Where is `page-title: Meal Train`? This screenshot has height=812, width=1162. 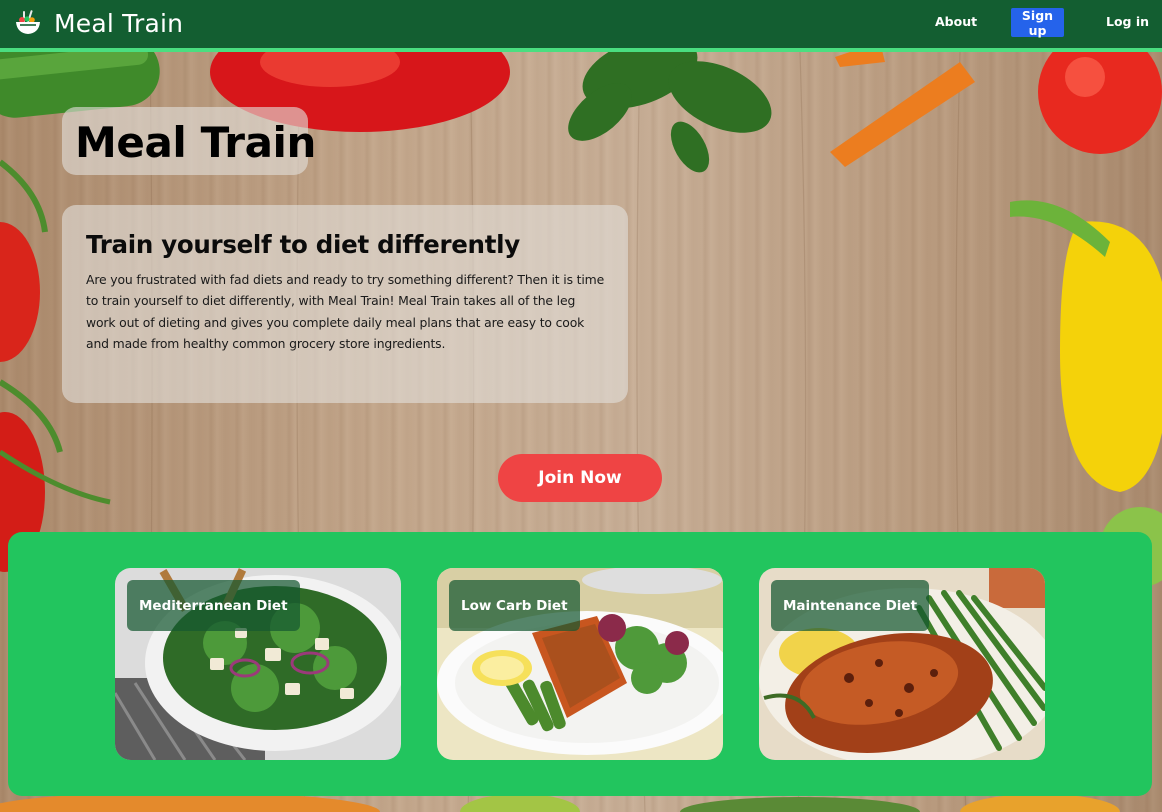
page-title: Meal Train is located at coordinates (196, 142).